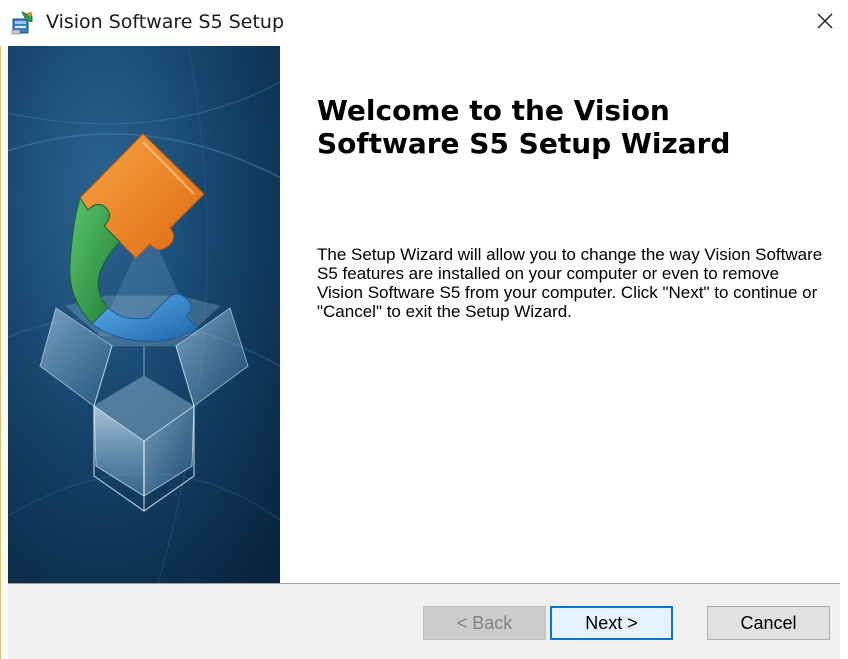 This screenshot has height=659, width=848. I want to click on next-button: Next >, so click(611, 623).